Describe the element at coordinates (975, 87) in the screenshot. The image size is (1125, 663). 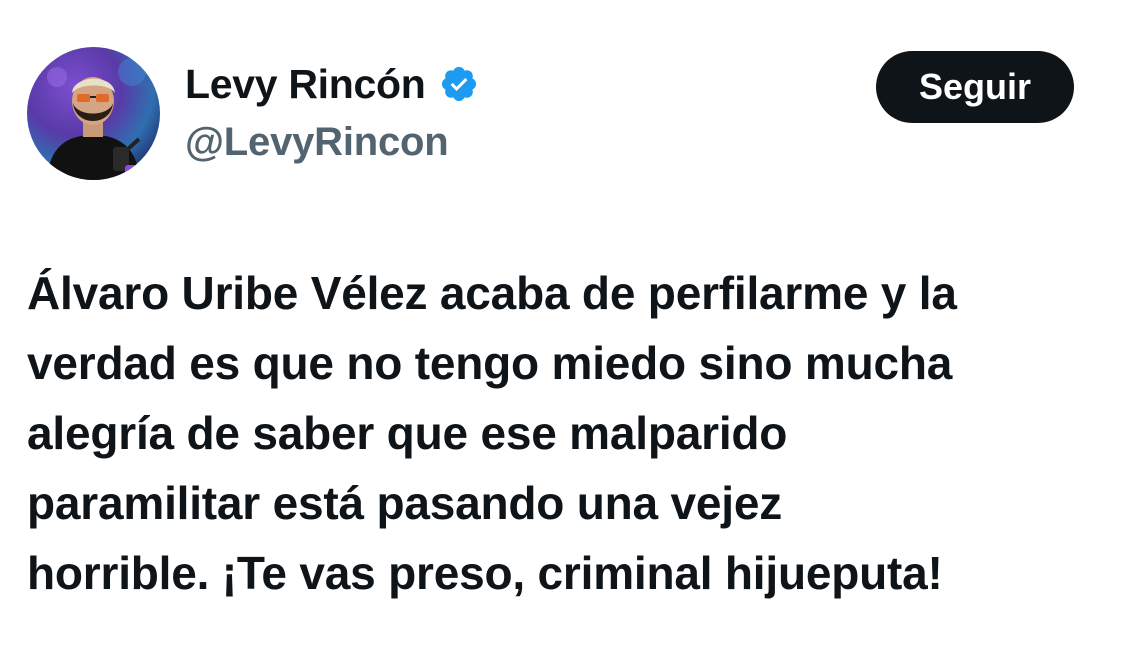
I see `follow-button: Seguir` at that location.